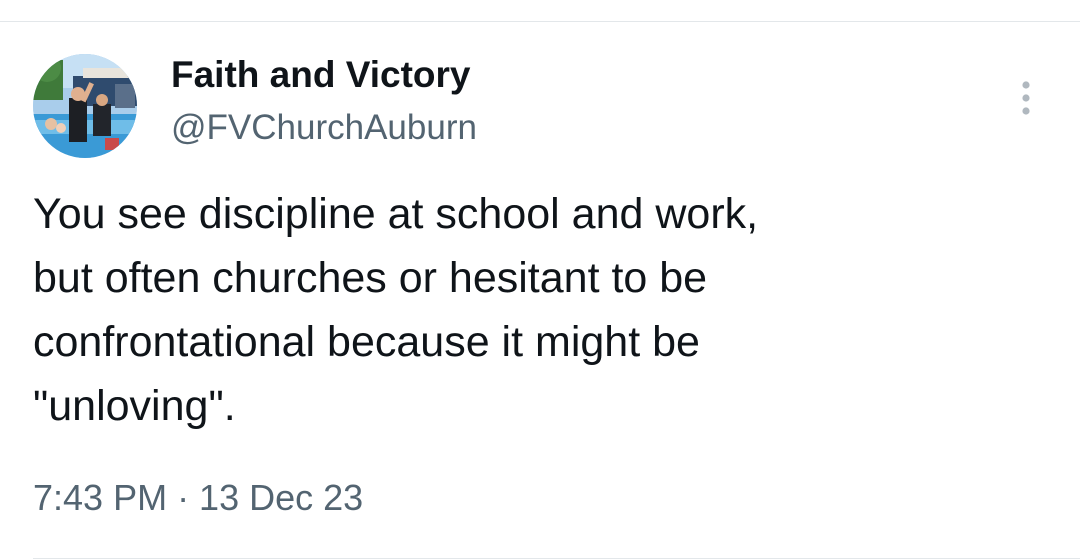 Image resolution: width=1080 pixels, height=559 pixels. Describe the element at coordinates (321, 75) in the screenshot. I see `author-display-name: Faith and Victory` at that location.